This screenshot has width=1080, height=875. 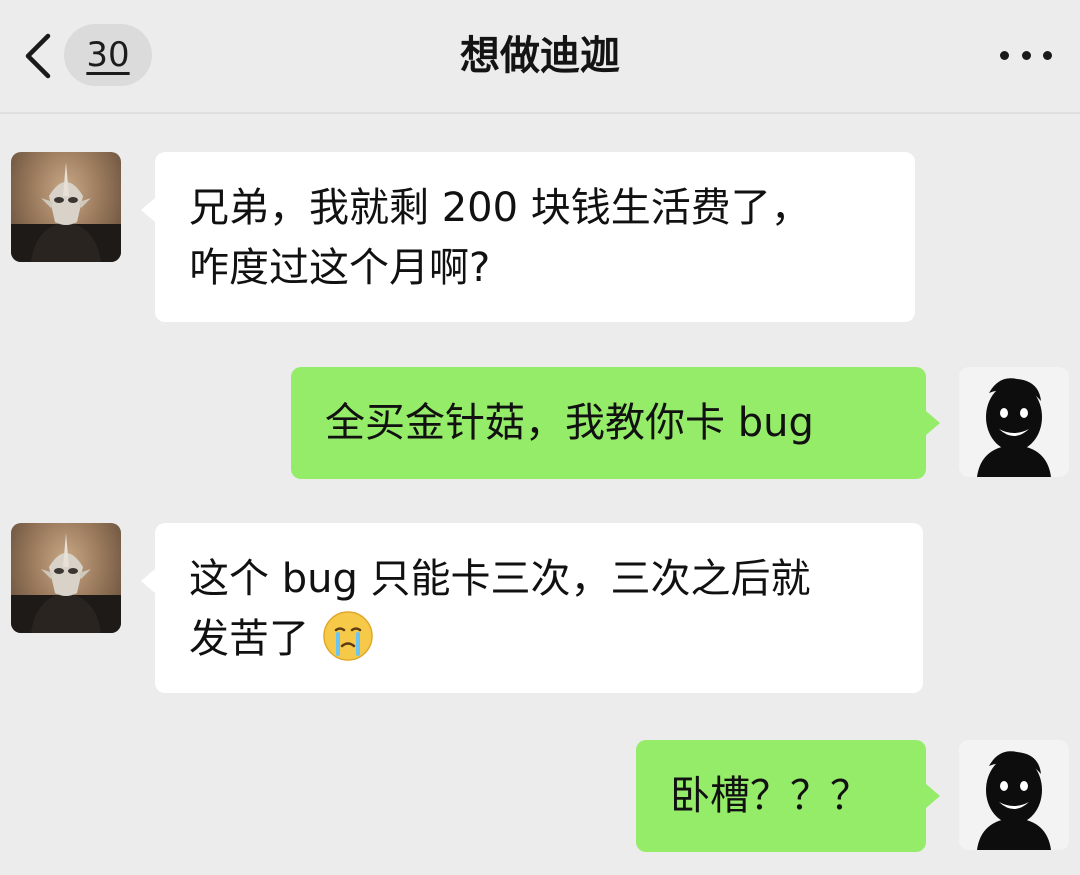 What do you see at coordinates (535, 237) in the screenshot?
I see `message-bubble-incoming: 兄弟，我就剩 200 块钱生活费了， 咋度过这个月啊?` at bounding box center [535, 237].